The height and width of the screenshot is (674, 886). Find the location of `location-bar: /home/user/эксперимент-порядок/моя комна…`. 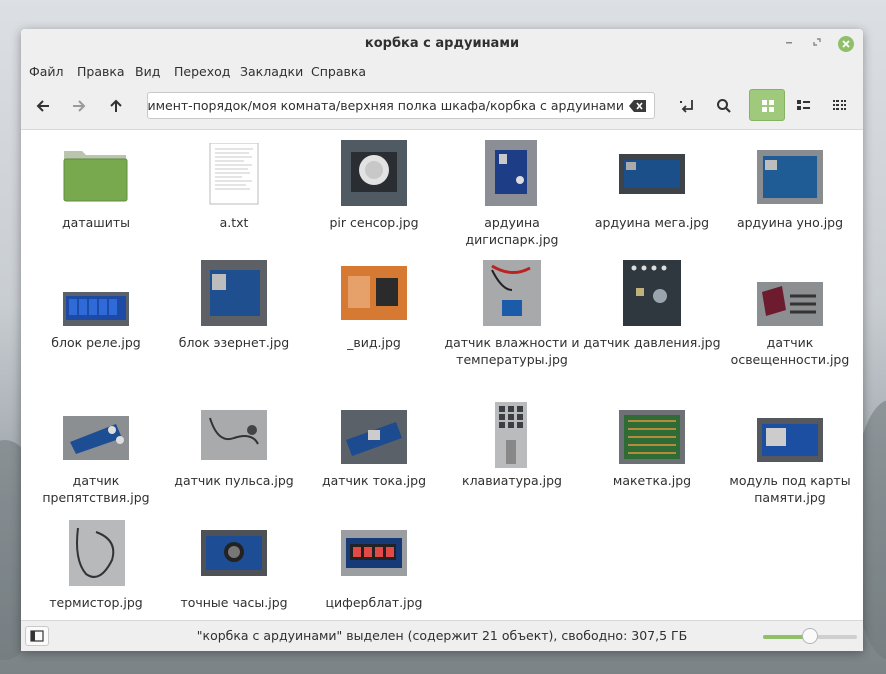

location-bar: /home/user/эксперимент-порядок/моя комна… is located at coordinates (401, 105).